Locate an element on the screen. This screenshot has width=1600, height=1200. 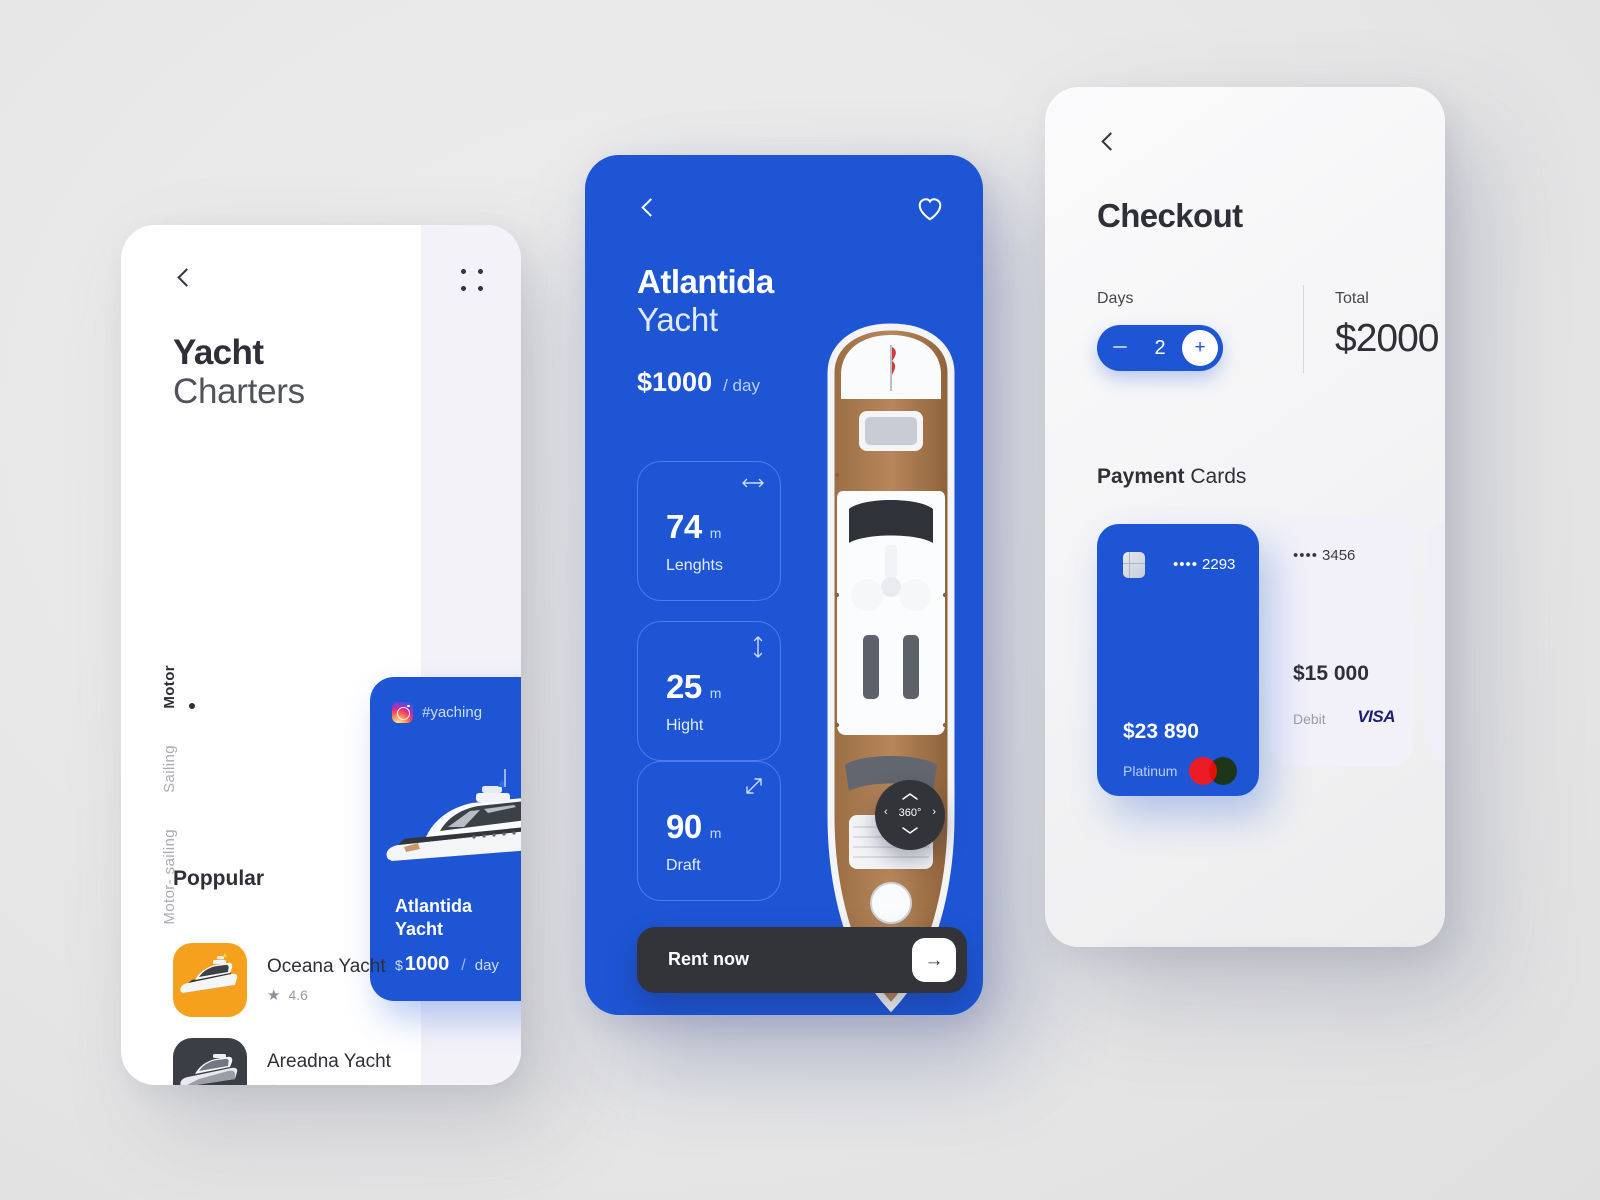
yacht-image-side is located at coordinates (453, 815).